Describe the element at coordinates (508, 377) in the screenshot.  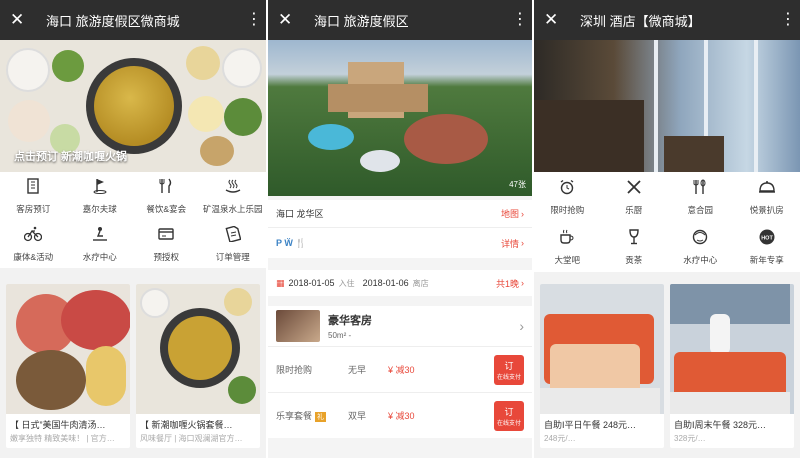
I see `book-button-sublabel: 在线支付` at that location.